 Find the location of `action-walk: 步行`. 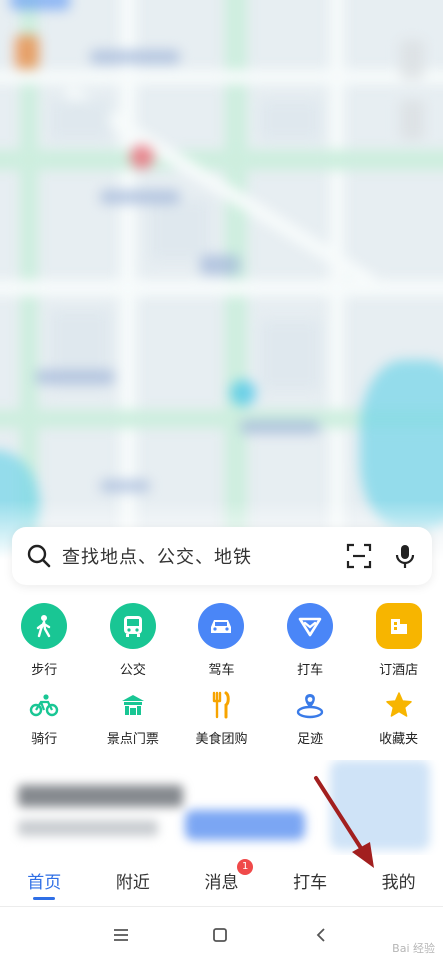

action-walk: 步行 is located at coordinates (44, 640).